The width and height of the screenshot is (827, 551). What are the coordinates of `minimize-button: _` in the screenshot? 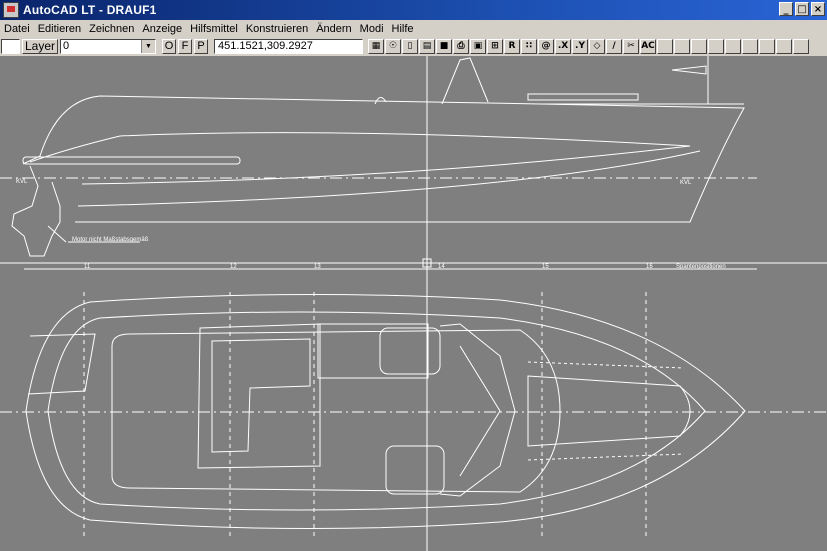 It's located at (786, 9).